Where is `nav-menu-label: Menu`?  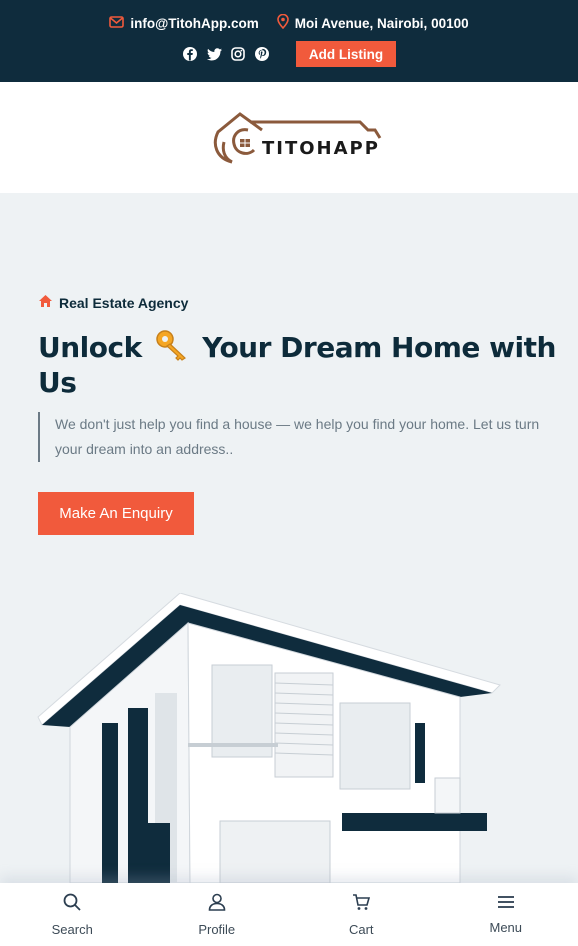
nav-menu-label: Menu is located at coordinates (506, 927).